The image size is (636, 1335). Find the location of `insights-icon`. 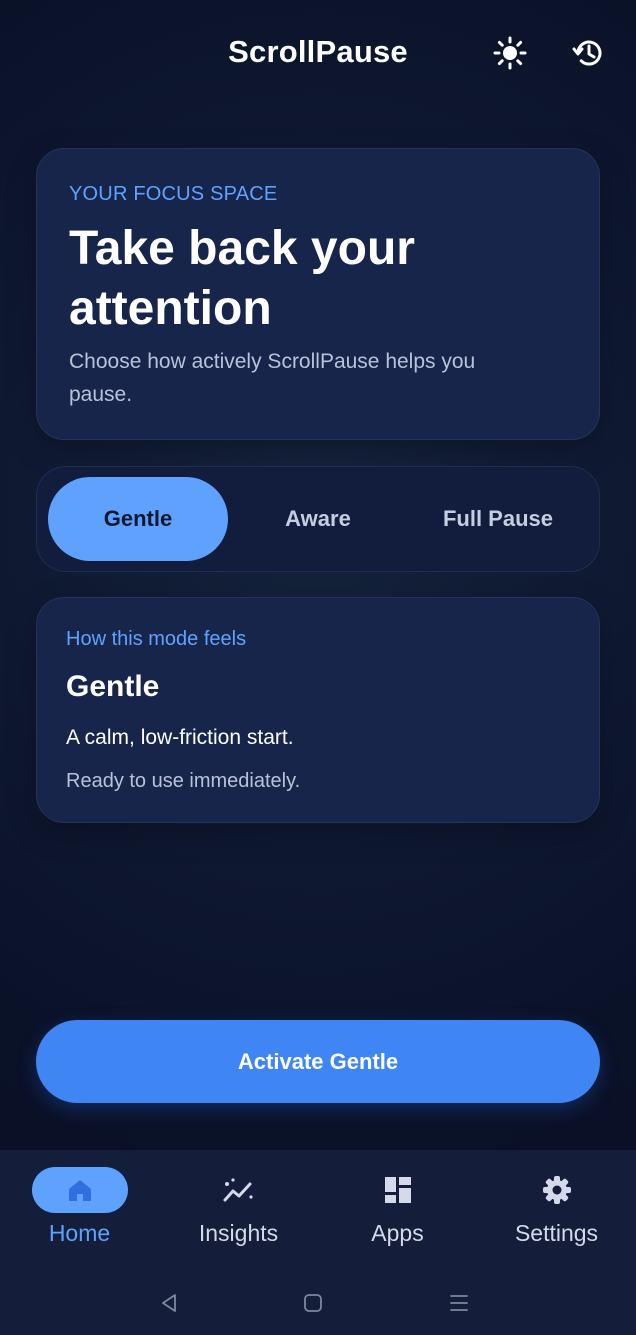

insights-icon is located at coordinates (239, 1190).